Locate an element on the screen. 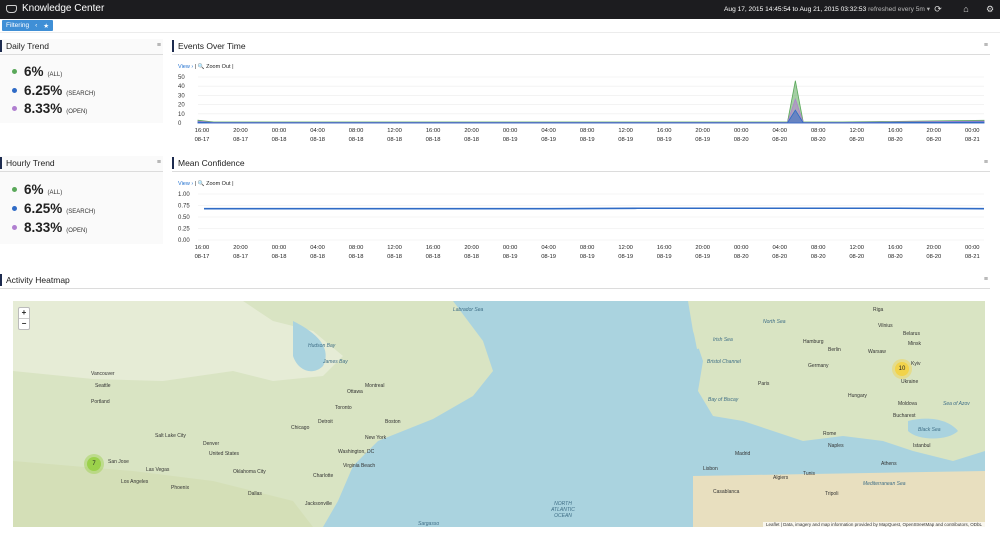  trend-value: 6% is located at coordinates (34, 189).